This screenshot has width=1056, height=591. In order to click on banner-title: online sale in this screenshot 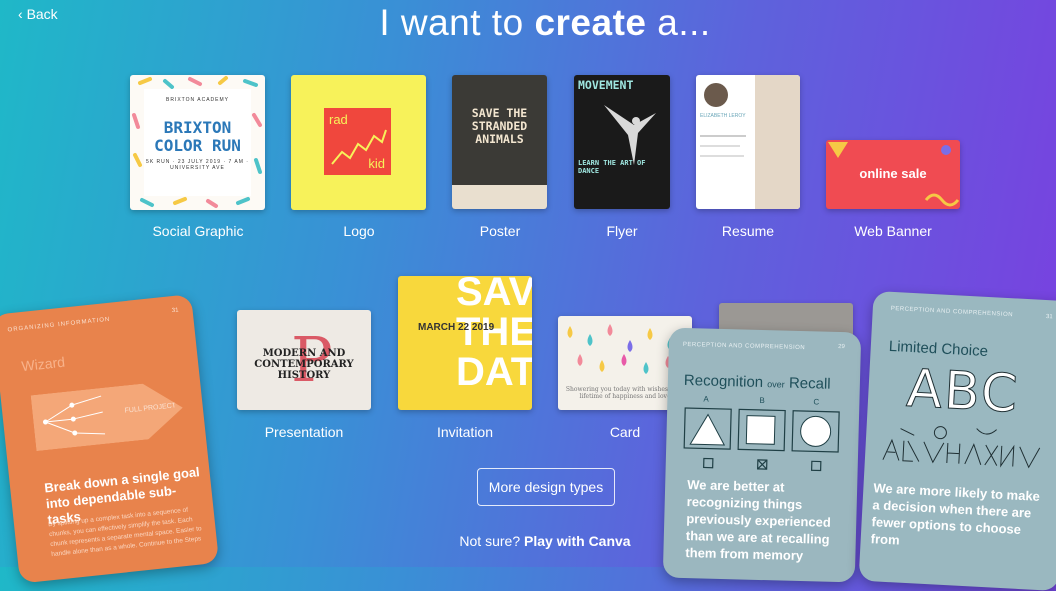, I will do `click(893, 173)`.